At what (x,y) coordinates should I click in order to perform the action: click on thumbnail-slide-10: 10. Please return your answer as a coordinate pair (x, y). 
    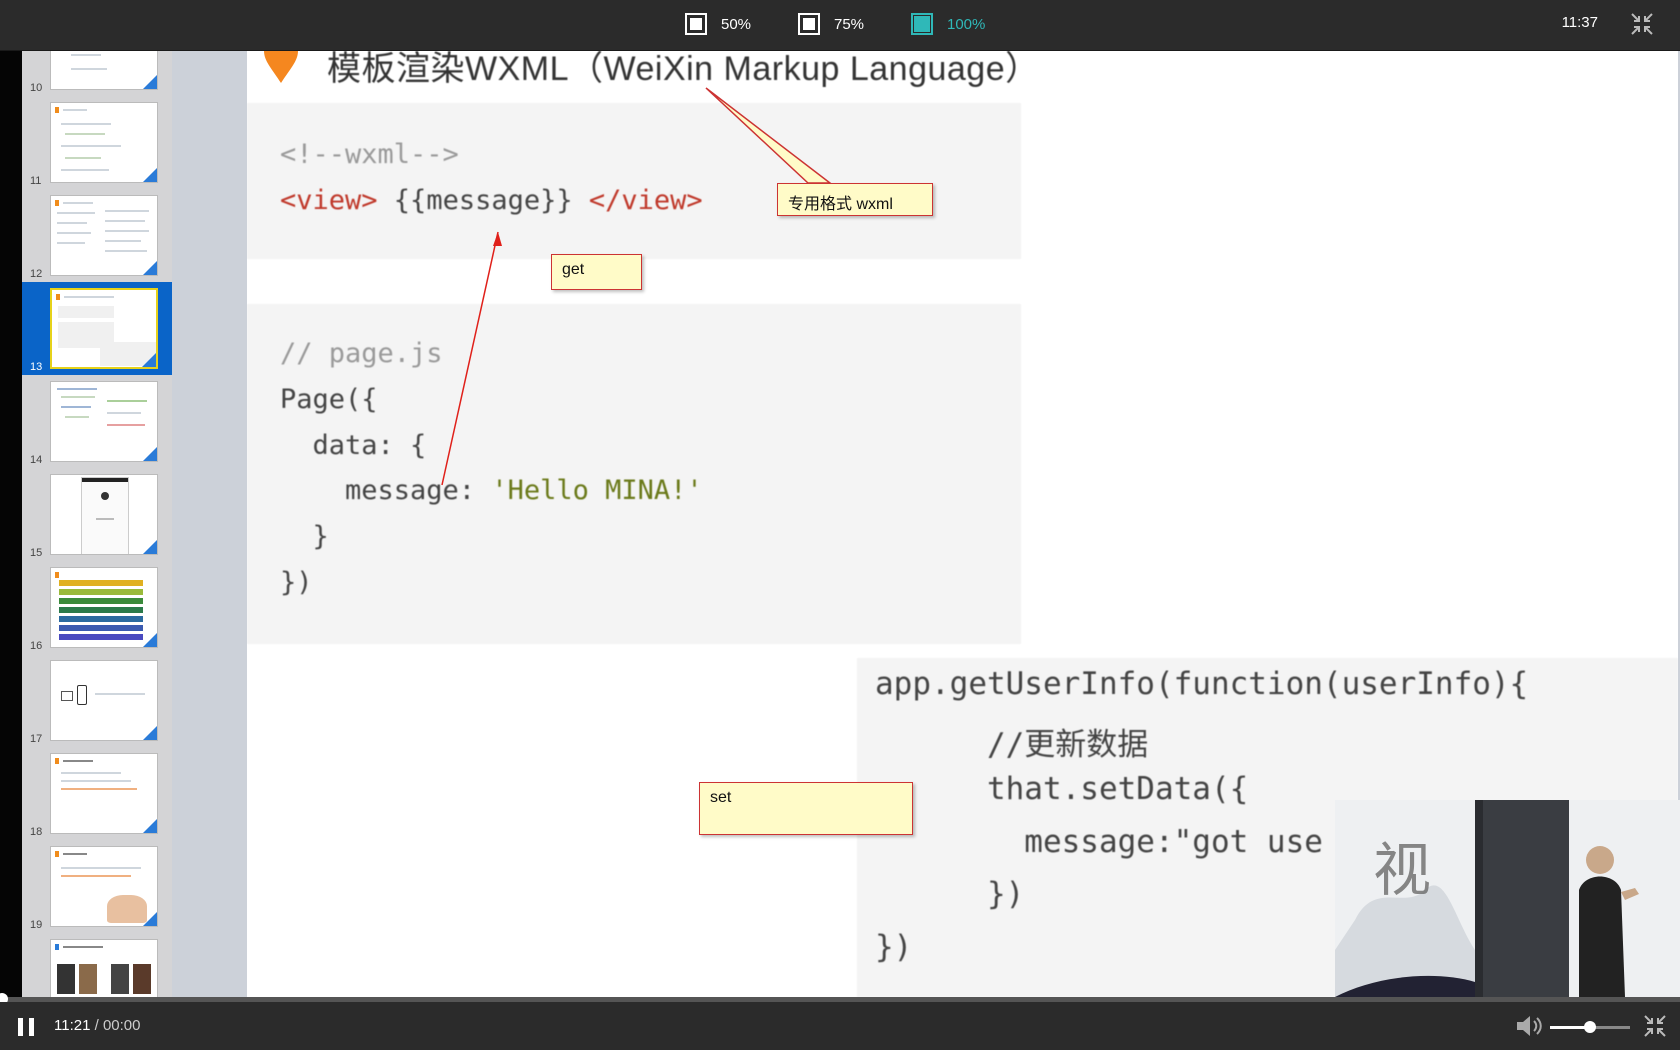
    Looking at the image, I should click on (97, 73).